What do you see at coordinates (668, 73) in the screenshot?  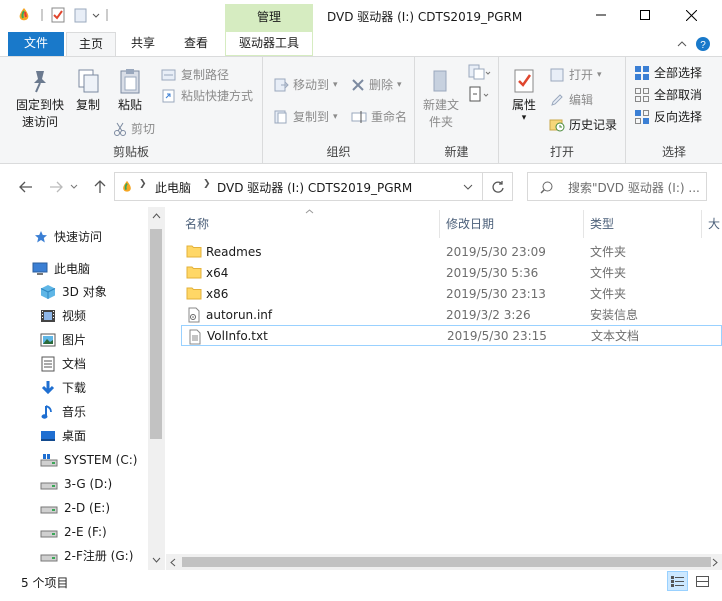 I see `select-all-button: 全部选择` at bounding box center [668, 73].